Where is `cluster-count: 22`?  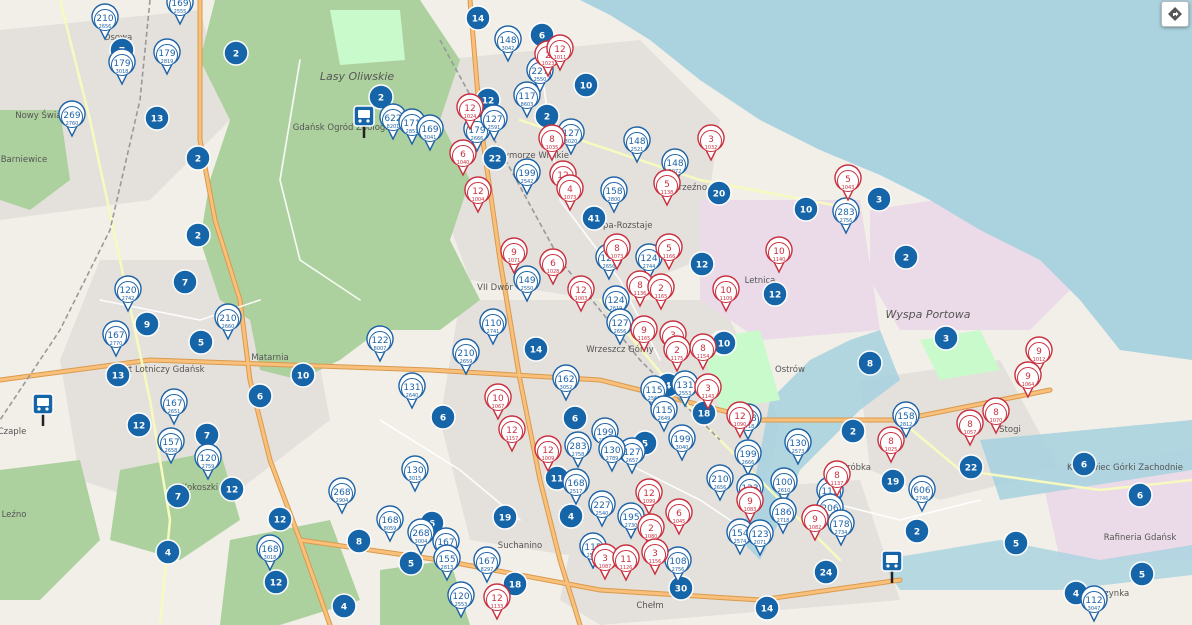
cluster-count: 22 is located at coordinates (495, 160).